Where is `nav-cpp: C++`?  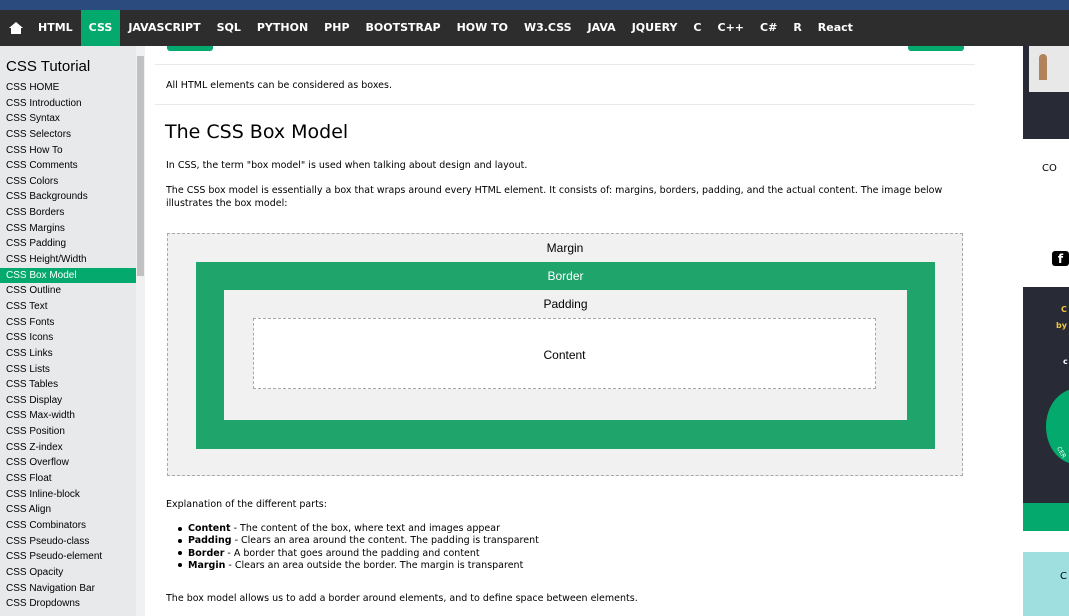 nav-cpp: C++ is located at coordinates (731, 28).